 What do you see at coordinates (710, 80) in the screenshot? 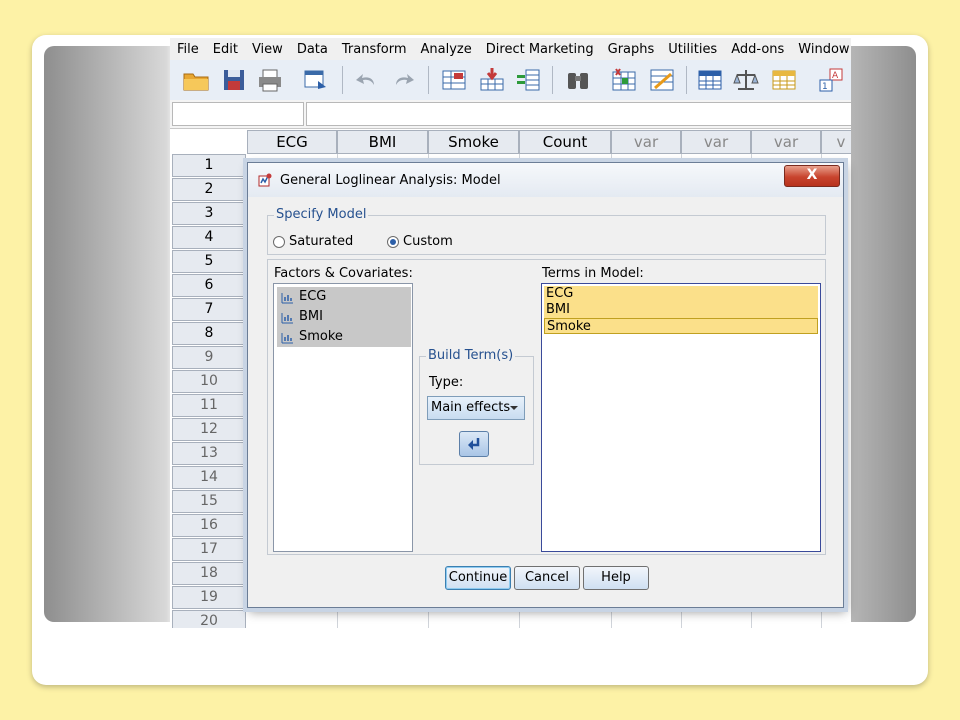
I see `select-cases-icon` at bounding box center [710, 80].